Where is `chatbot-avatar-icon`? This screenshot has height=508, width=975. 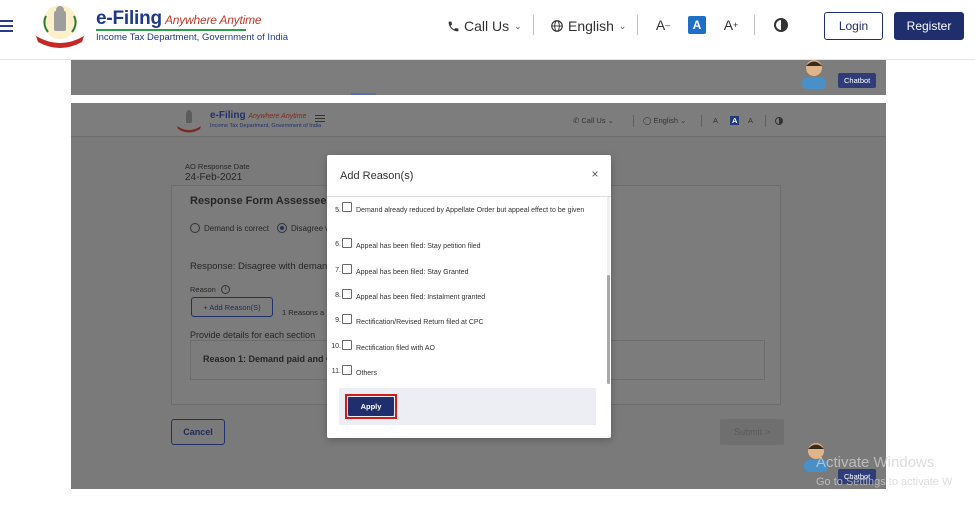
chatbot-avatar-icon is located at coordinates (814, 73).